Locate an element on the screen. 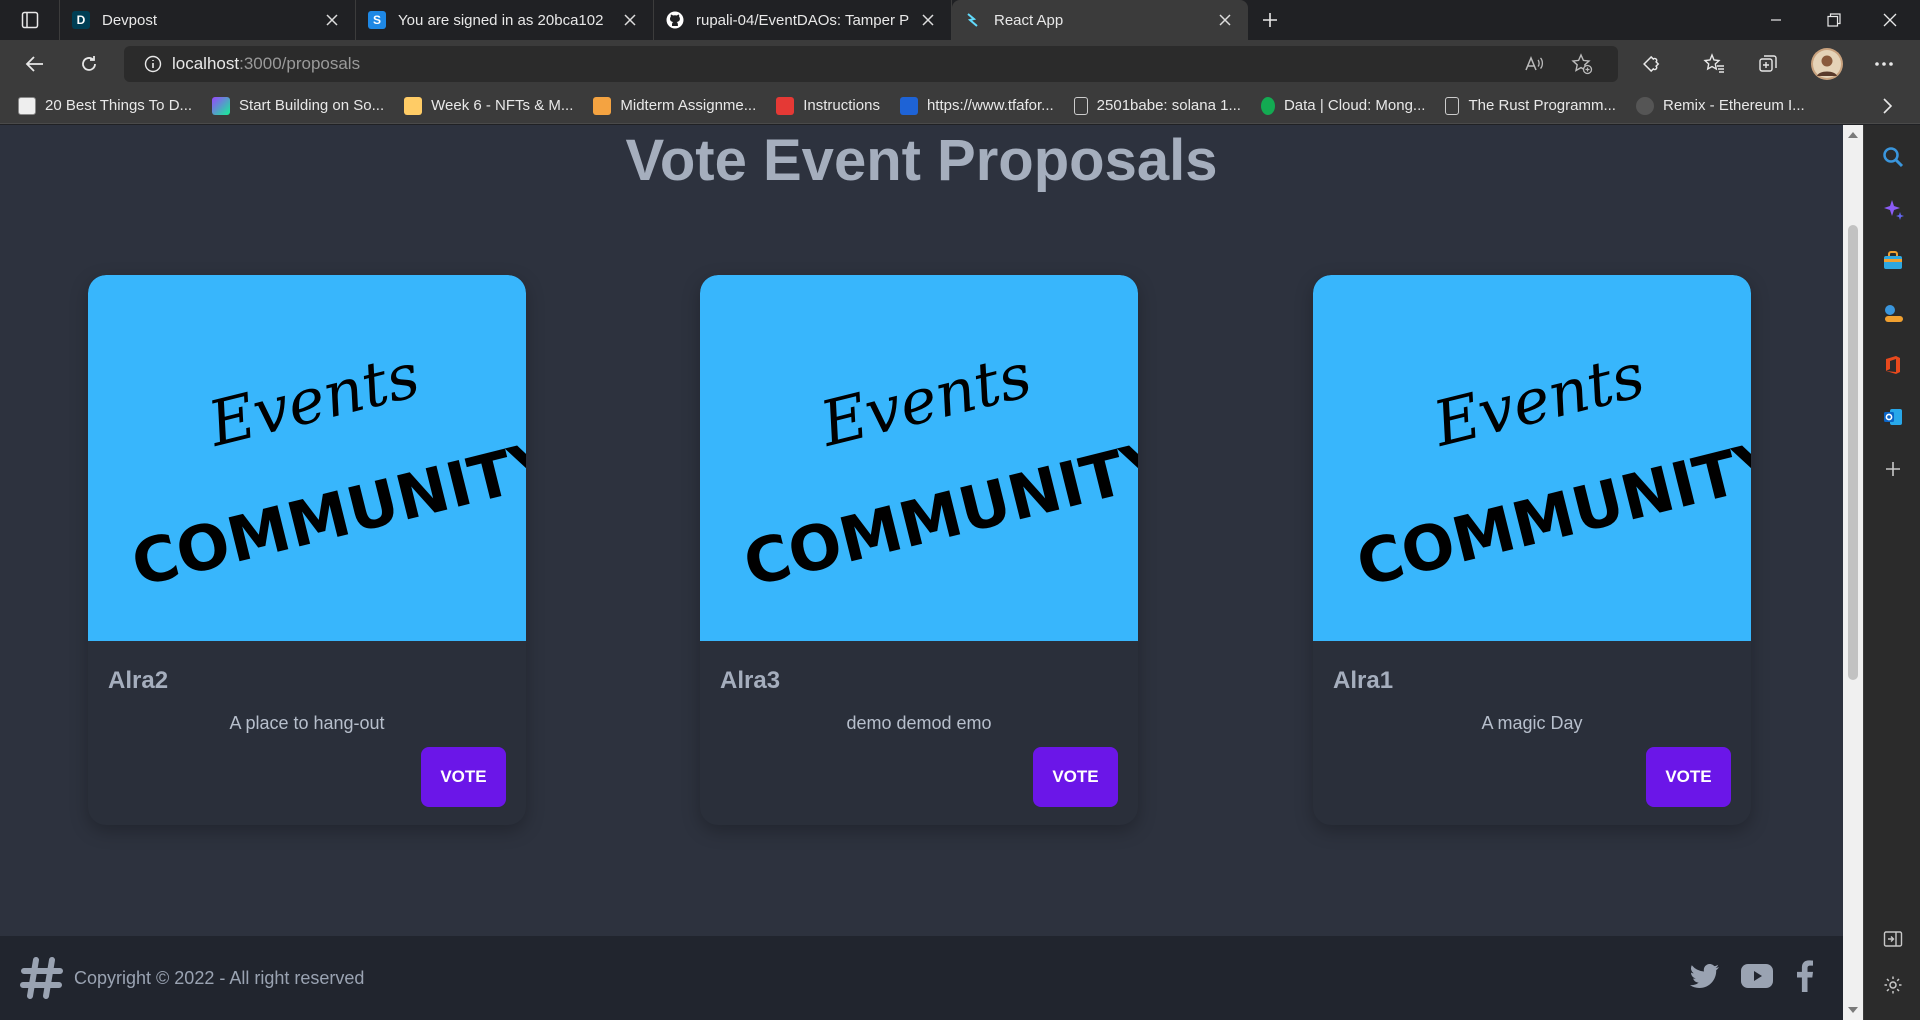 This screenshot has width=1920, height=1020. office-icon is located at coordinates (1893, 365).